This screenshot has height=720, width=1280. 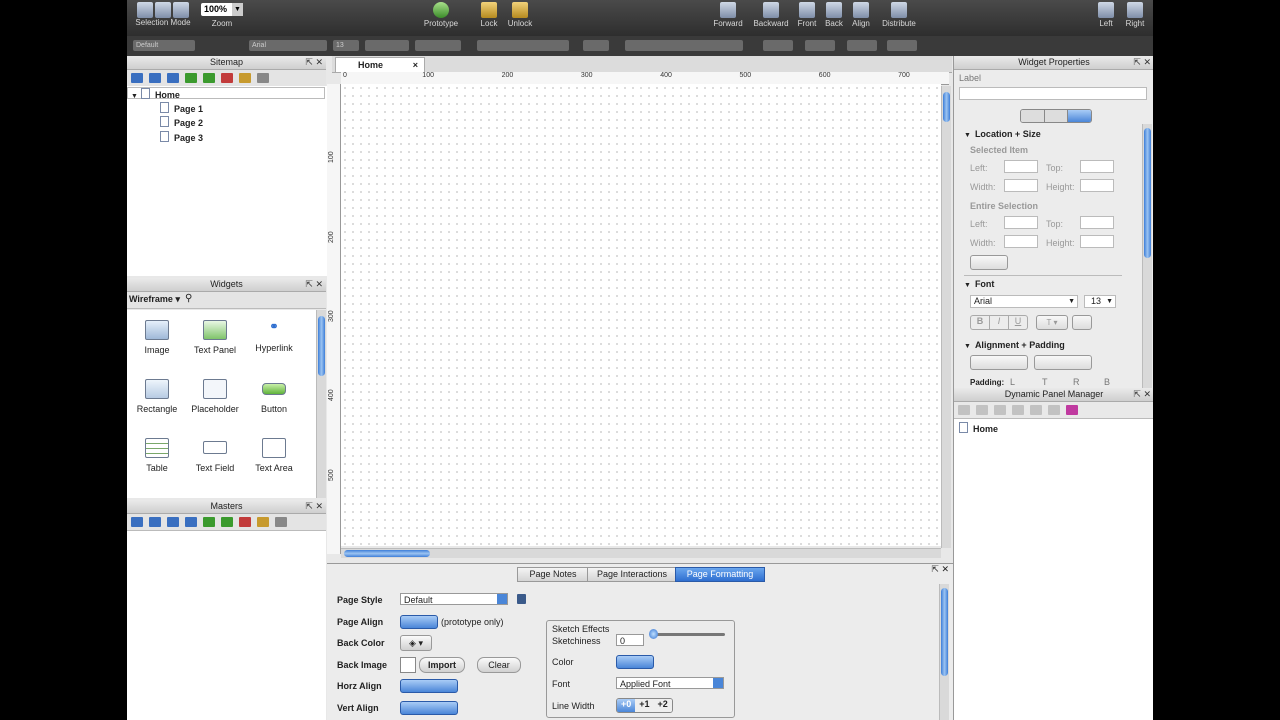 I want to click on page-properties-icon, so click(x=245, y=78).